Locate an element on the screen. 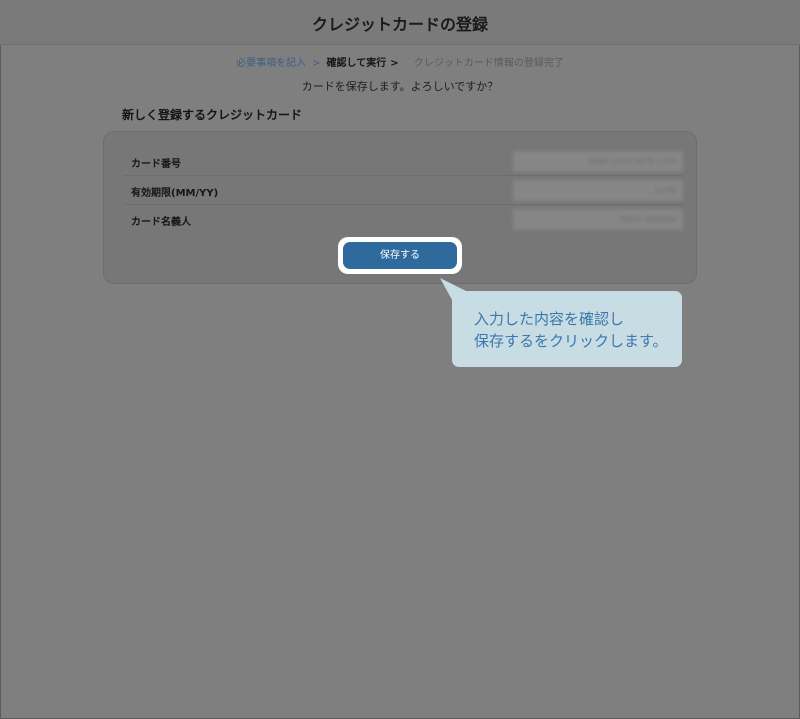 Image resolution: width=800 pixels, height=719 pixels. instruction-callout: 入力した内容を確認し 保存するをクリックします。 is located at coordinates (567, 329).